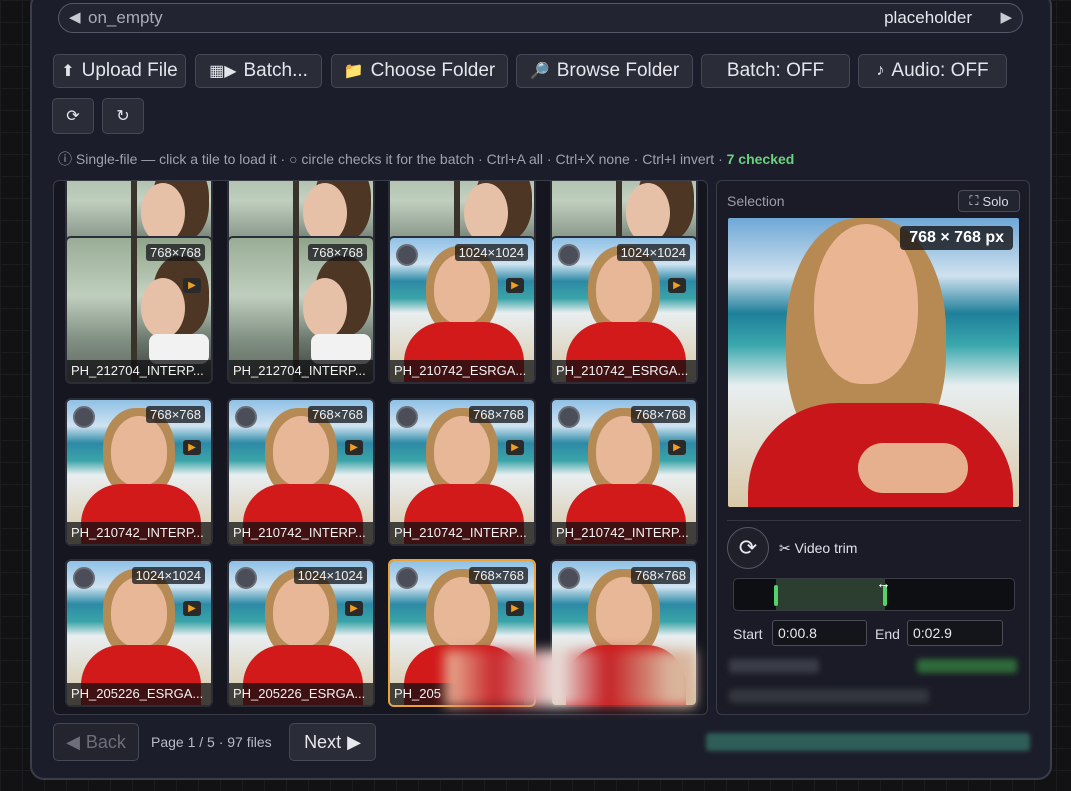 The height and width of the screenshot is (791, 1071). Describe the element at coordinates (967, 666) in the screenshot. I see `blurred-status` at that location.